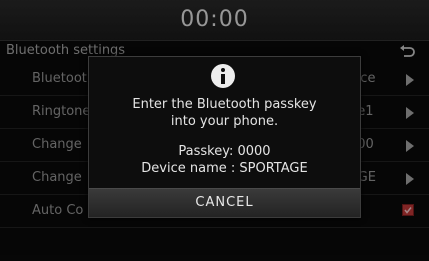  What do you see at coordinates (224, 104) in the screenshot?
I see `dialog-message-line-1: Enter the Bluetooth passkey` at bounding box center [224, 104].